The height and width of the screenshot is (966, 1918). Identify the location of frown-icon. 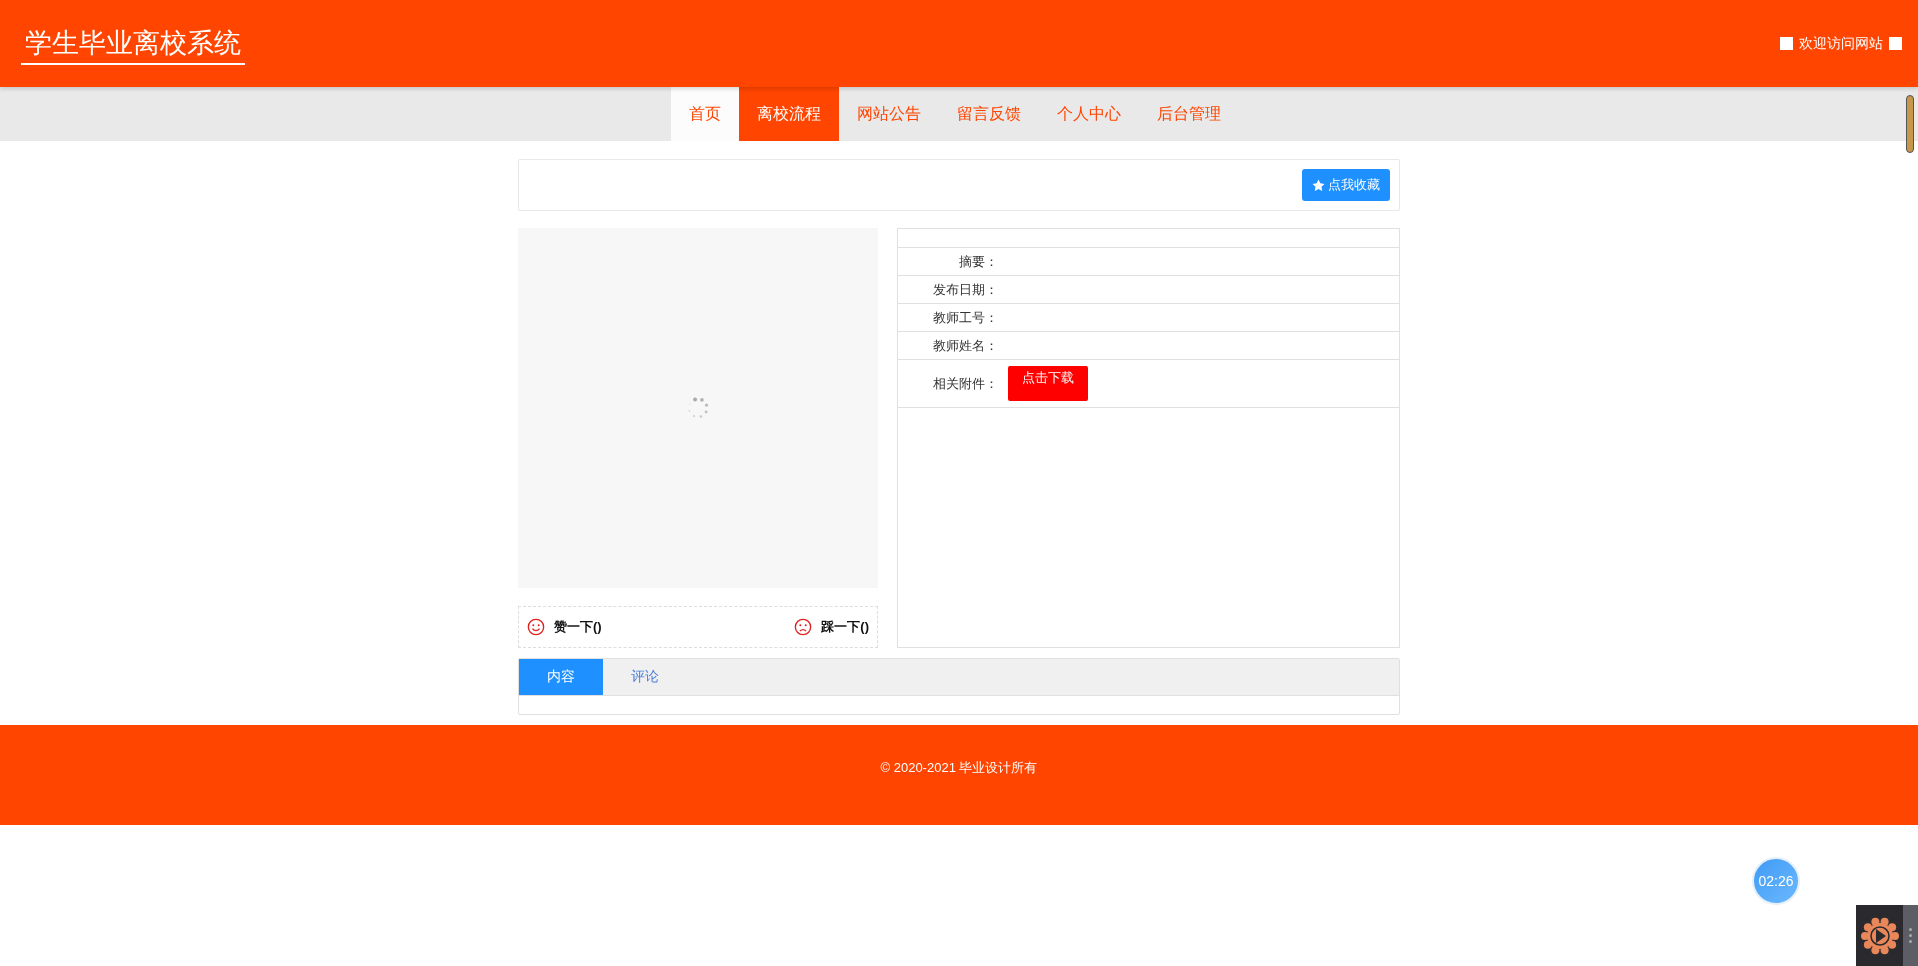
(803, 627).